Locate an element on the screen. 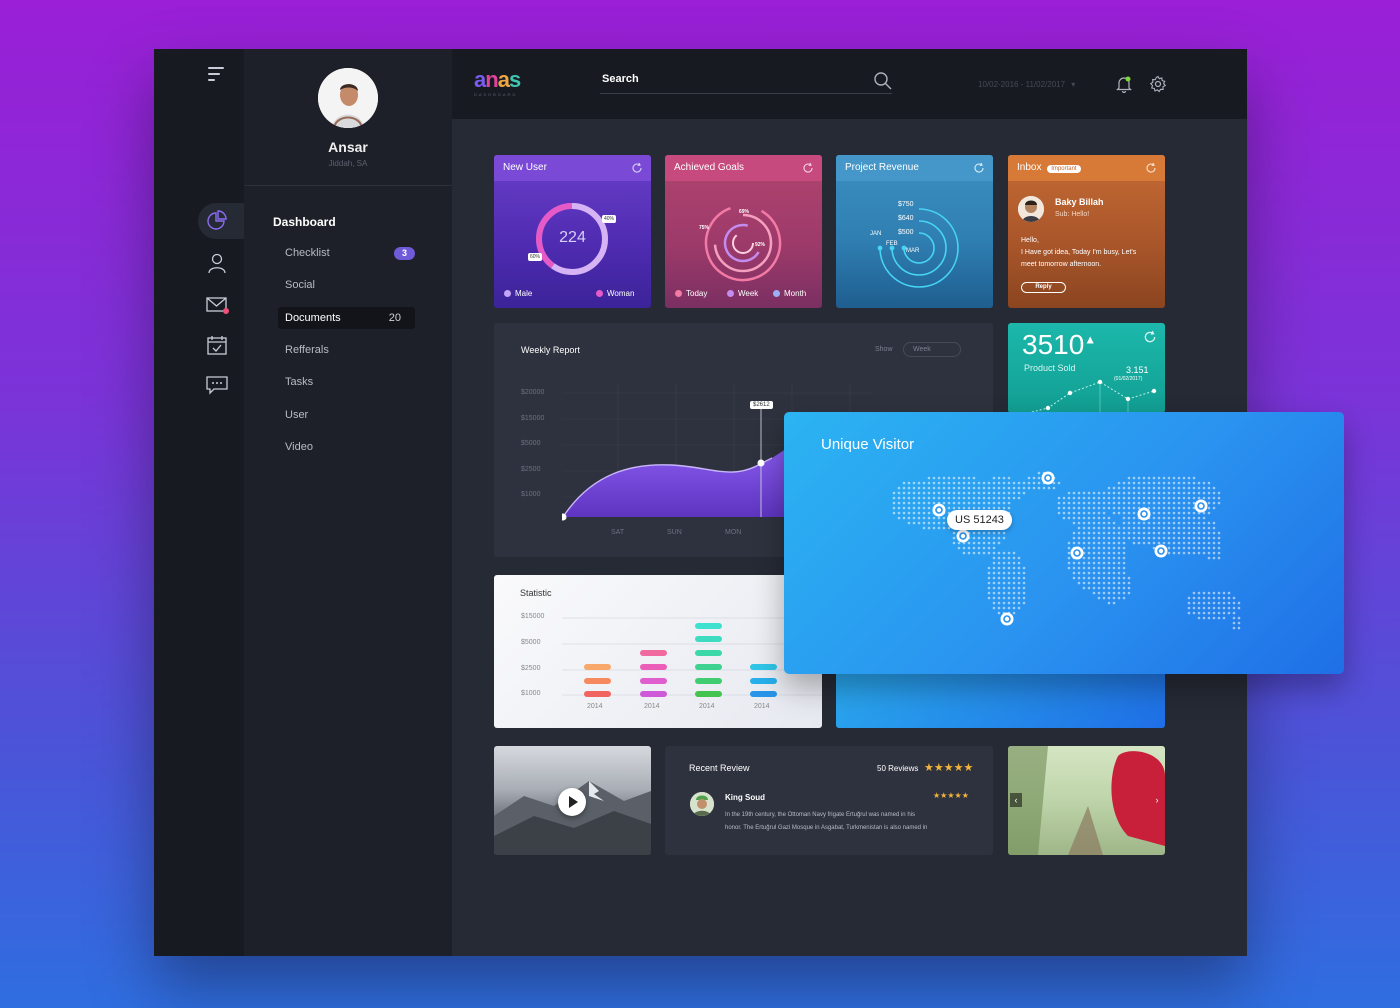  avatar is located at coordinates (348, 98).